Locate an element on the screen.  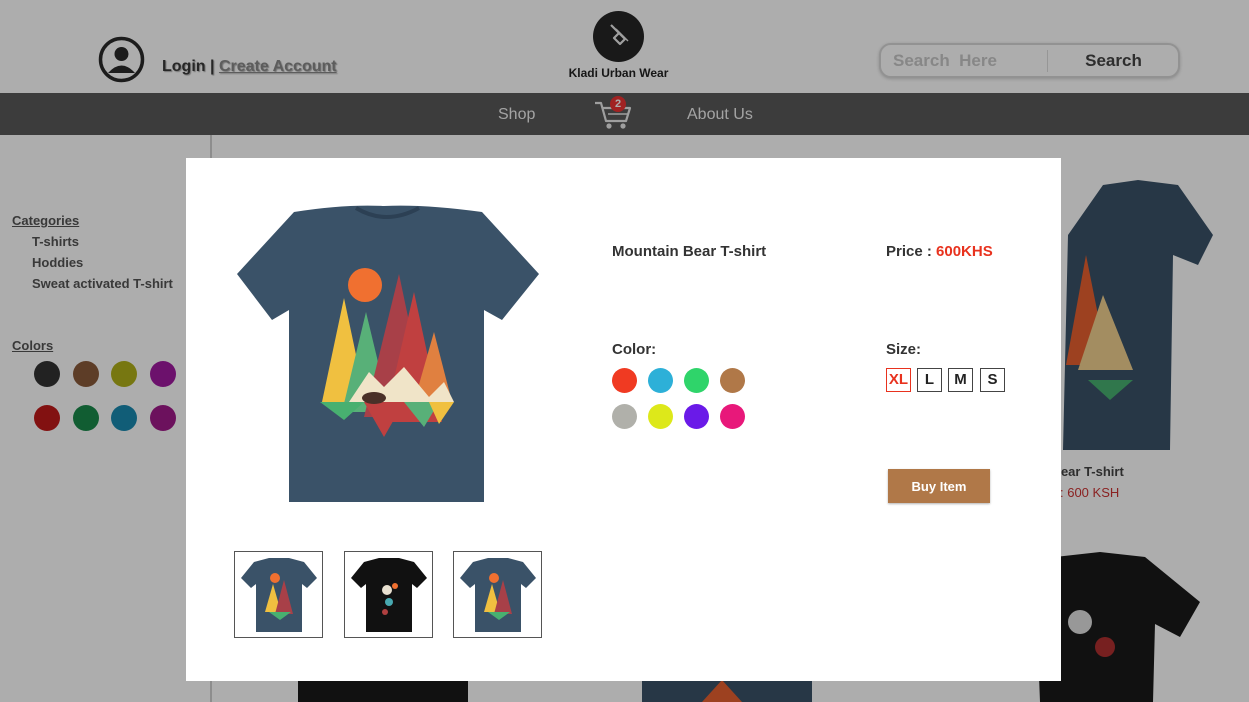
color-label: Color: is located at coordinates (634, 349).